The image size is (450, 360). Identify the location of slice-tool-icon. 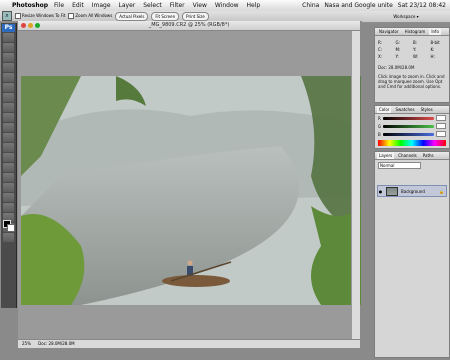
(8, 87).